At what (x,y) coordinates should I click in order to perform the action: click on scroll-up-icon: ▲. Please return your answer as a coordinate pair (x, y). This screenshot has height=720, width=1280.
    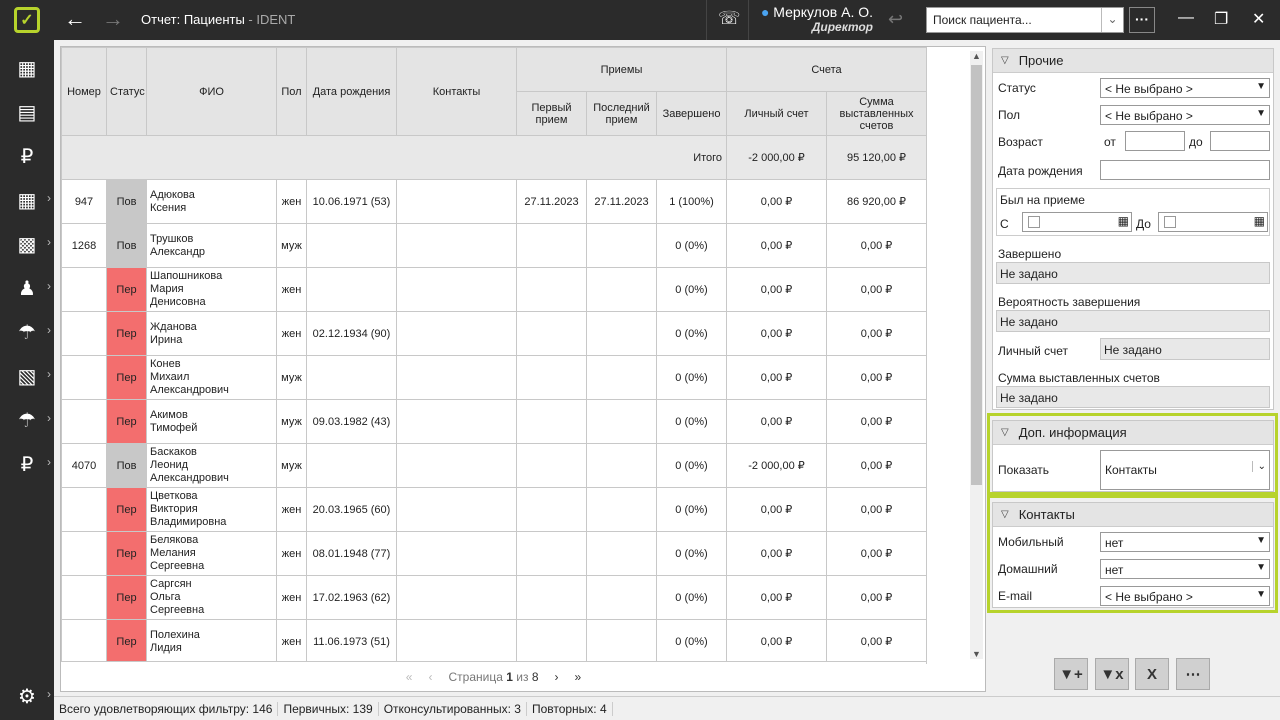
    Looking at the image, I should click on (976, 56).